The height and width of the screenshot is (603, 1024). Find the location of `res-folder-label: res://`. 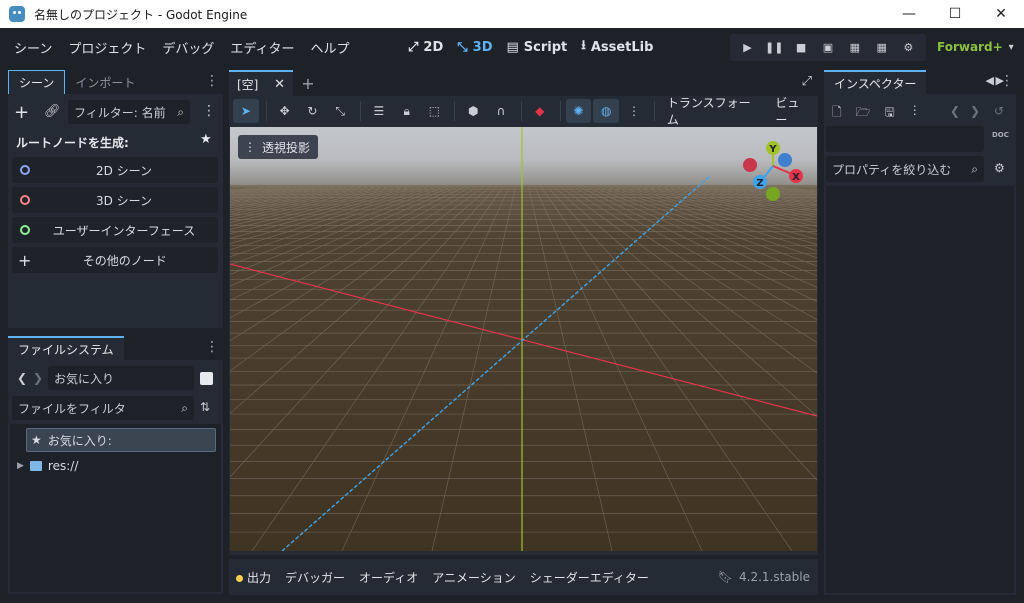

res-folder-label: res:// is located at coordinates (63, 466).